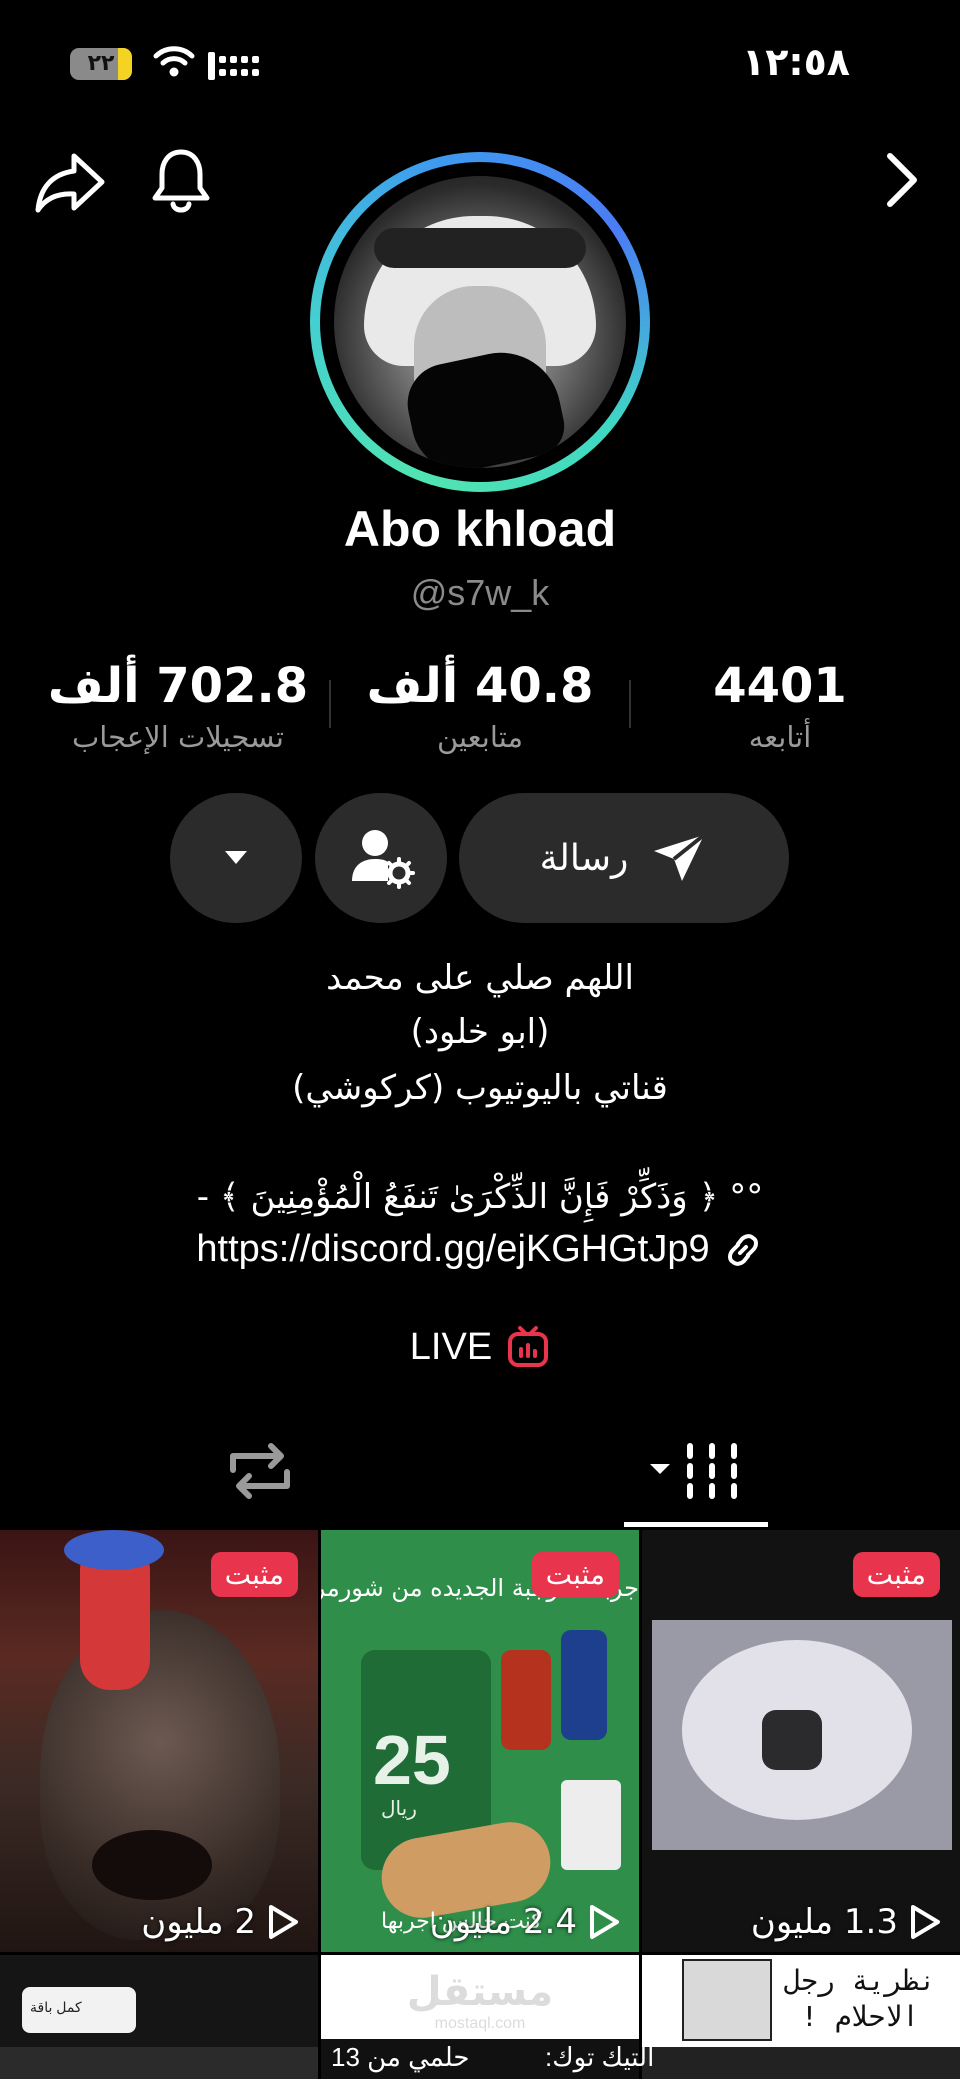 The width and height of the screenshot is (960, 2079). I want to click on watermark-sub: mostaql.com, so click(480, 2023).